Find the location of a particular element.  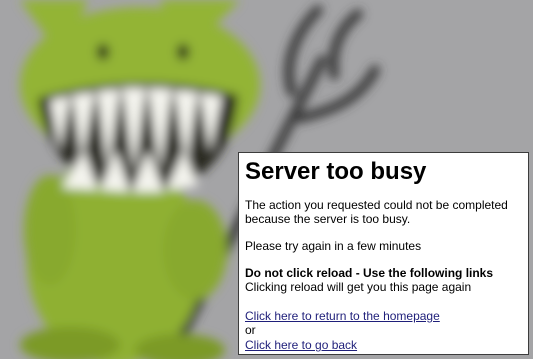

page-title: Server too busy is located at coordinates (336, 171).